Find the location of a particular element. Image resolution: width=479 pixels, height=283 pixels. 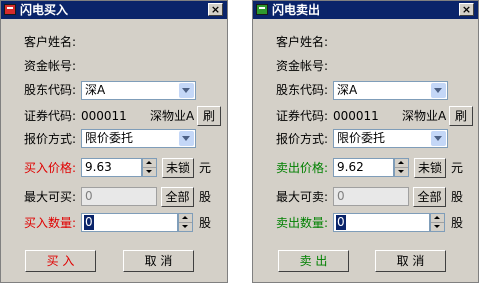

sell-stock-name: 深物业A is located at coordinates (424, 116).